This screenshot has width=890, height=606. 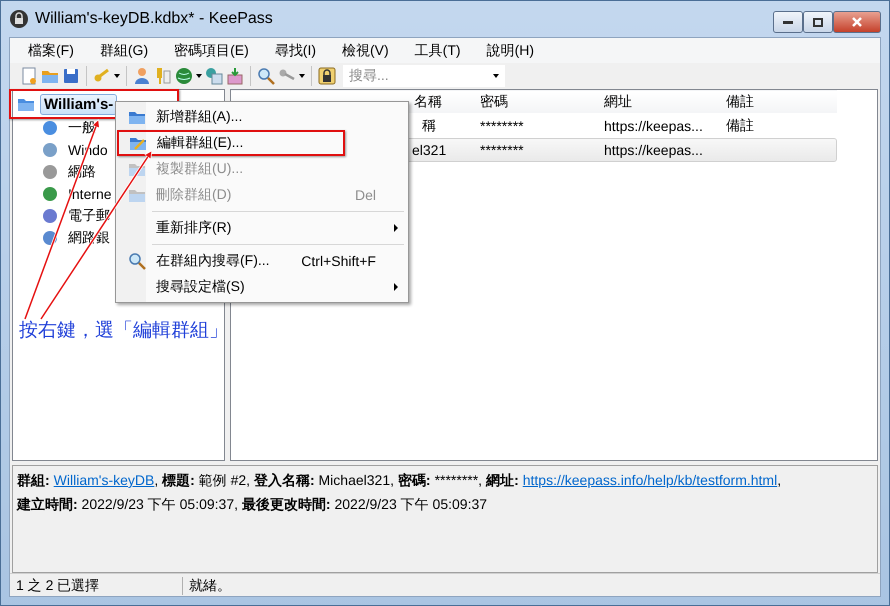 I want to click on detail-line: 建立時間: 2022/9/23 下午 05:09:37, 最後更改時間: 2022/9/23 下午 05:09:37, so click(x=252, y=505).